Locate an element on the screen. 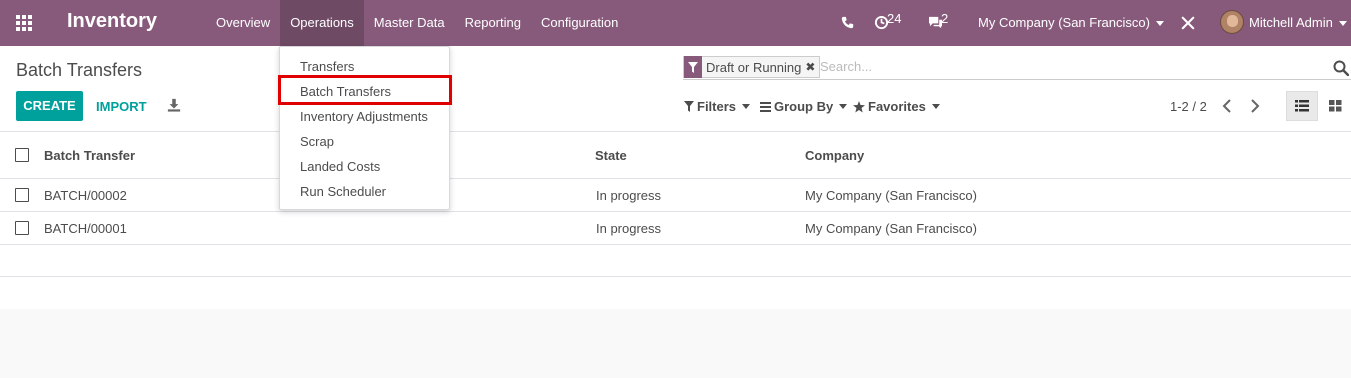 The width and height of the screenshot is (1351, 378). list-view-icon is located at coordinates (1302, 106).